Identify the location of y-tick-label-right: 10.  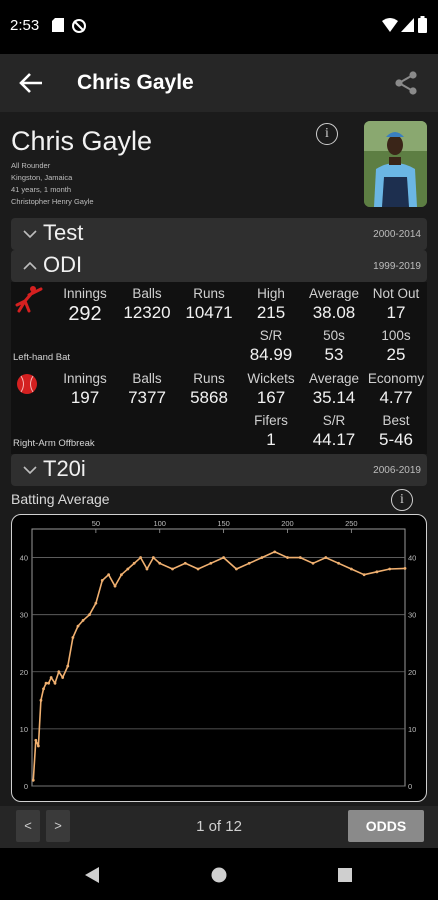
(412, 729).